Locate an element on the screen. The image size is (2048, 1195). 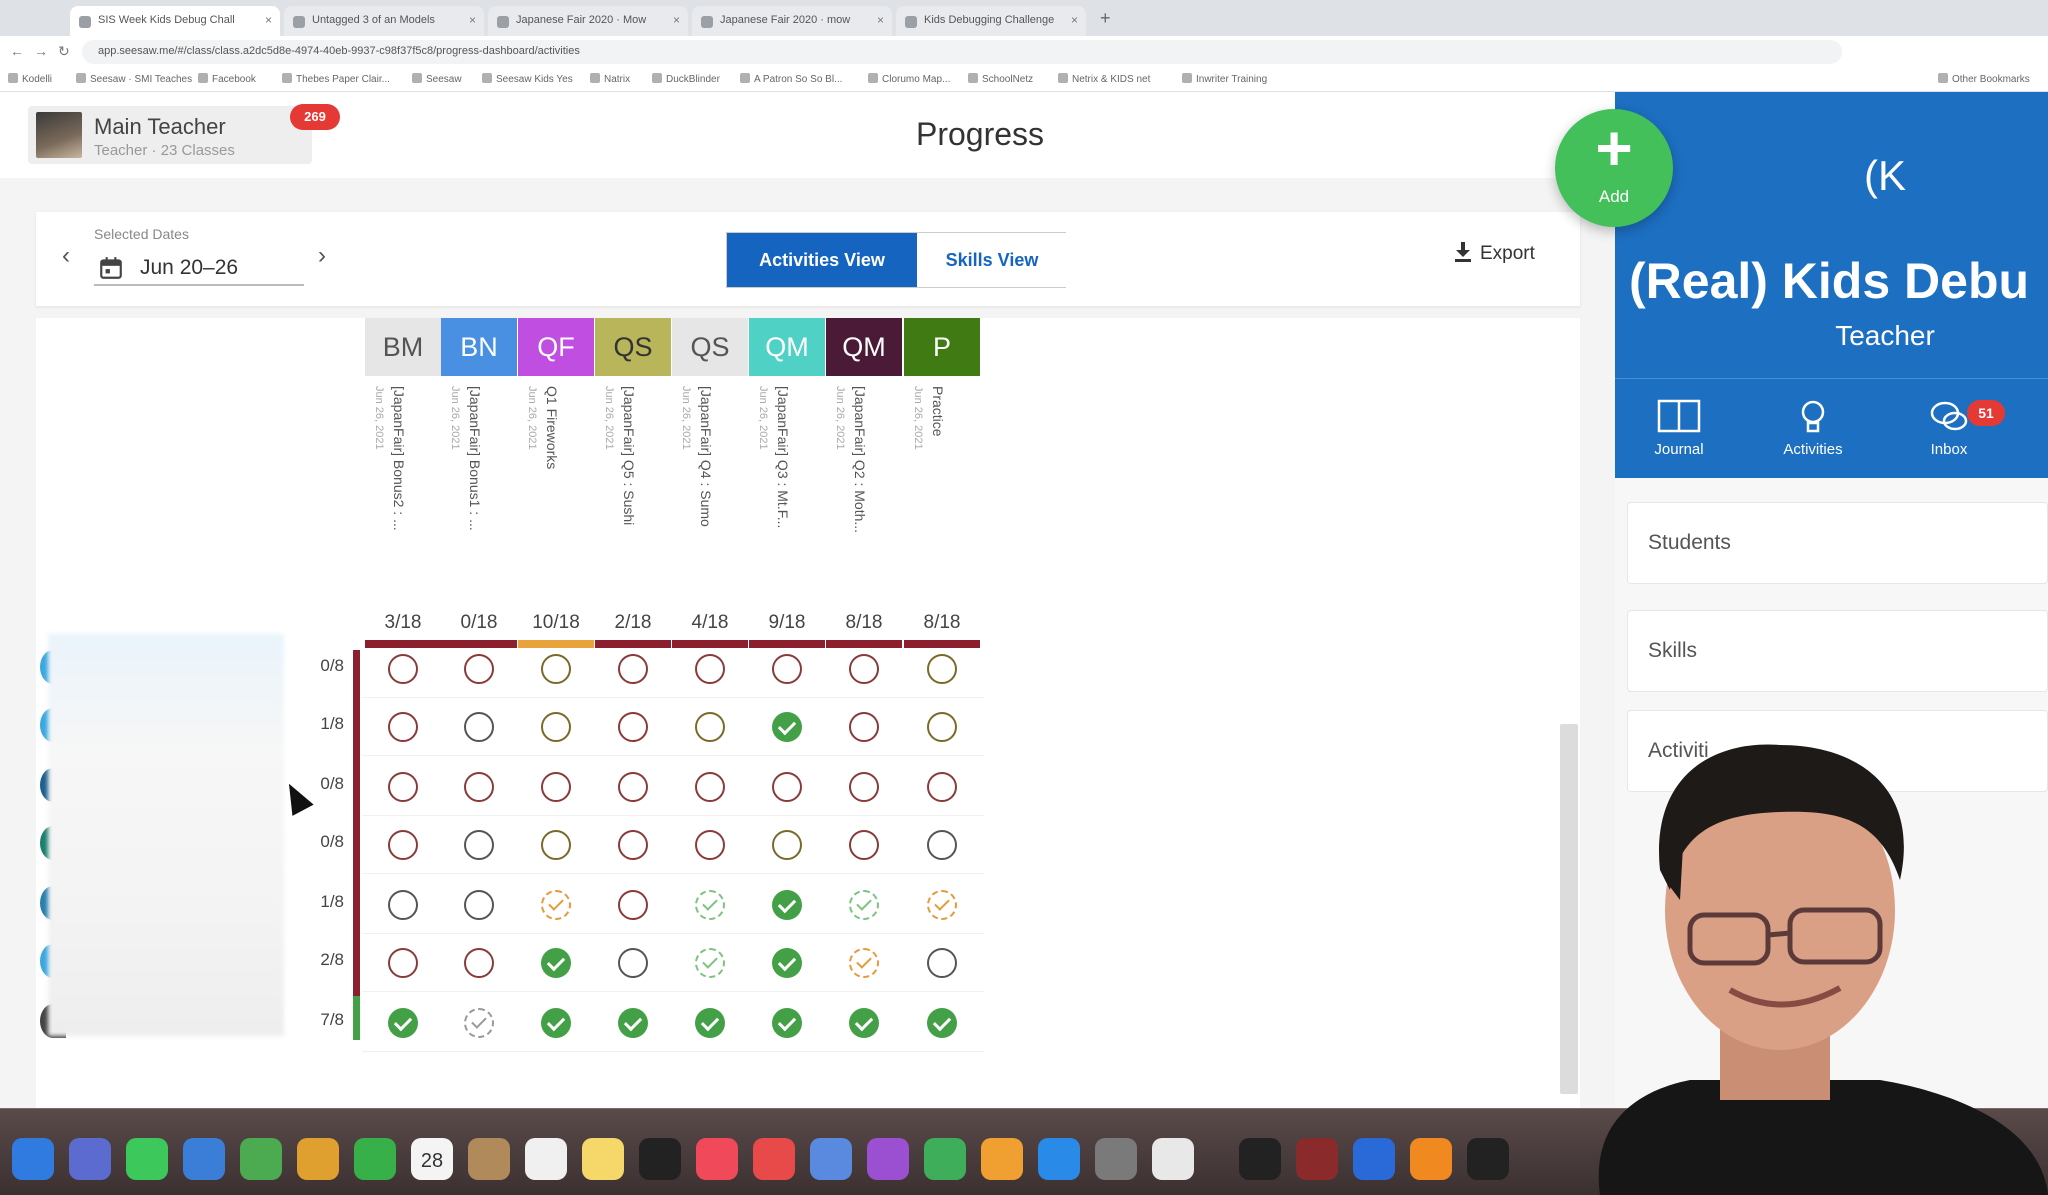
bookmark-item: Other Bookmarks is located at coordinates (1984, 79).